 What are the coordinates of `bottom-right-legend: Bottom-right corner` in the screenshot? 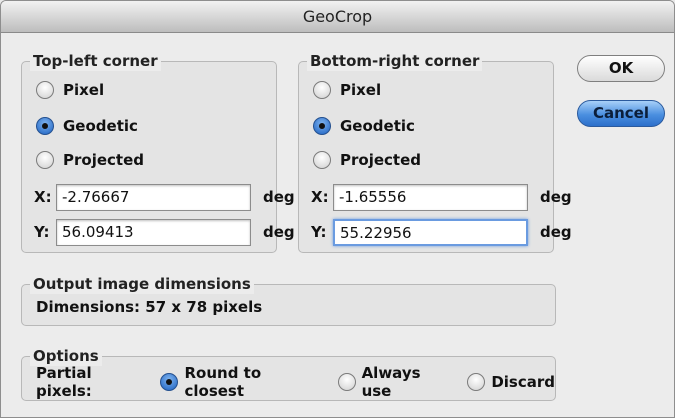 It's located at (395, 61).